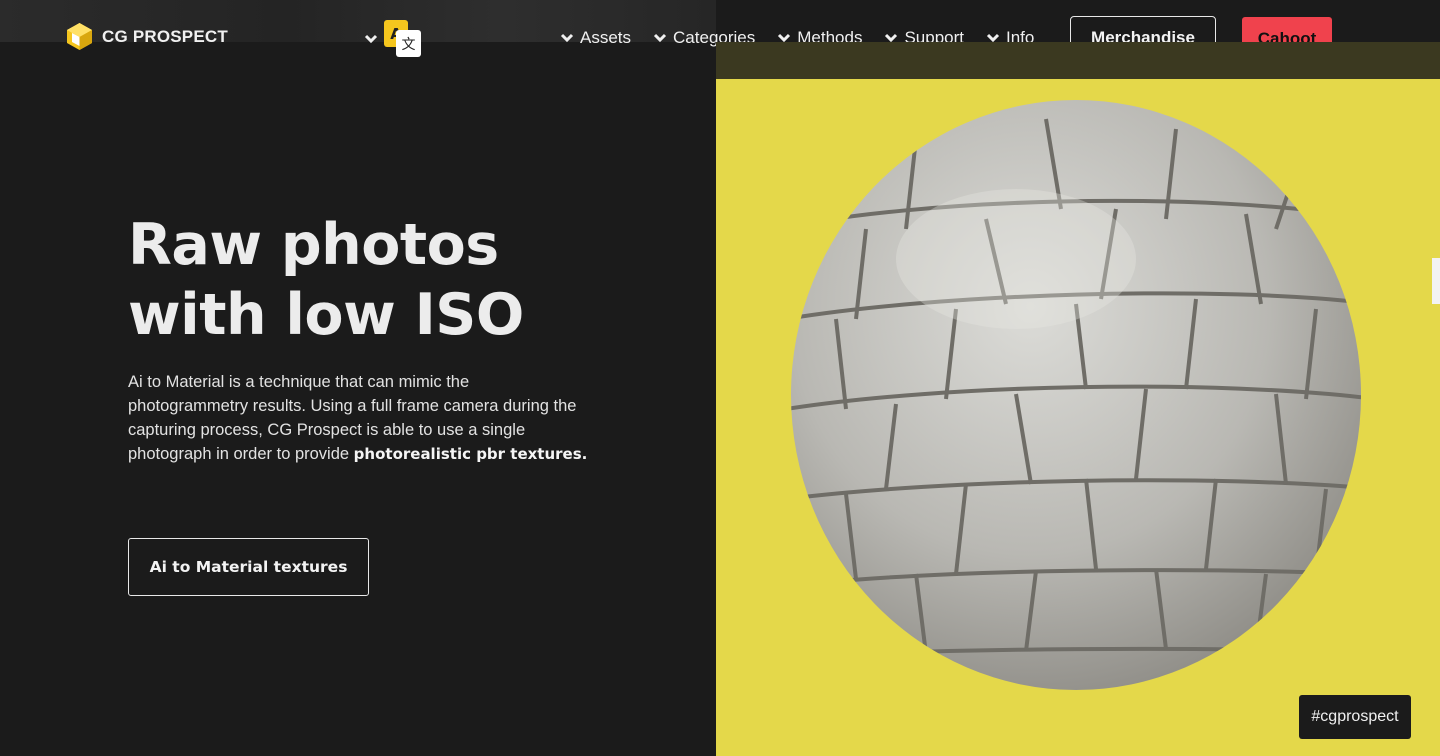  I want to click on translate-icon: A 文, so click(402, 39).